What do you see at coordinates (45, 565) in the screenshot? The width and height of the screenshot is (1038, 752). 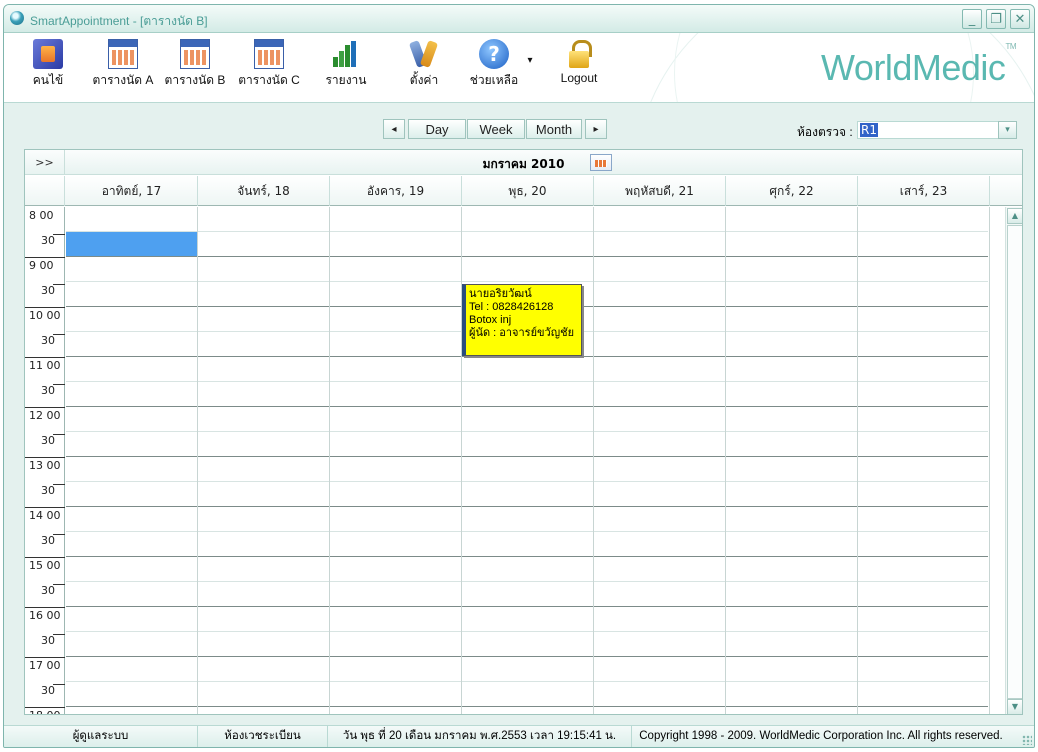 I see `hour-label: 15 00` at bounding box center [45, 565].